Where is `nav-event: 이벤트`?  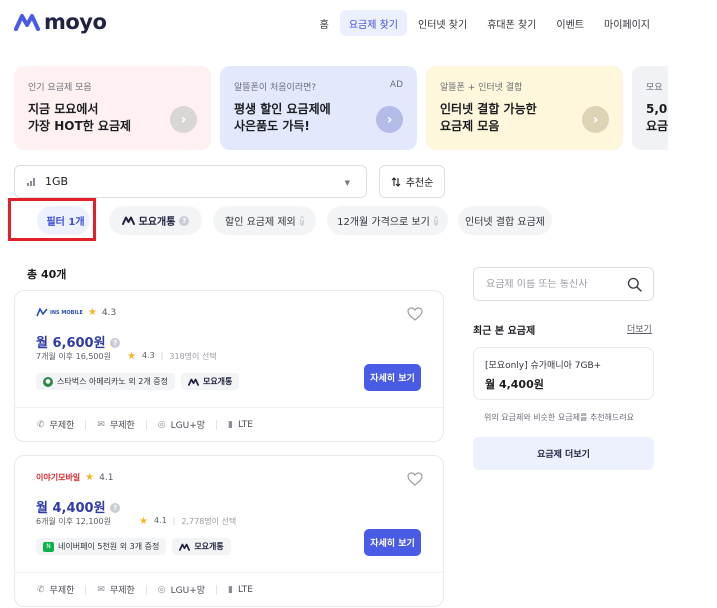
nav-event: 이벤트 is located at coordinates (570, 23).